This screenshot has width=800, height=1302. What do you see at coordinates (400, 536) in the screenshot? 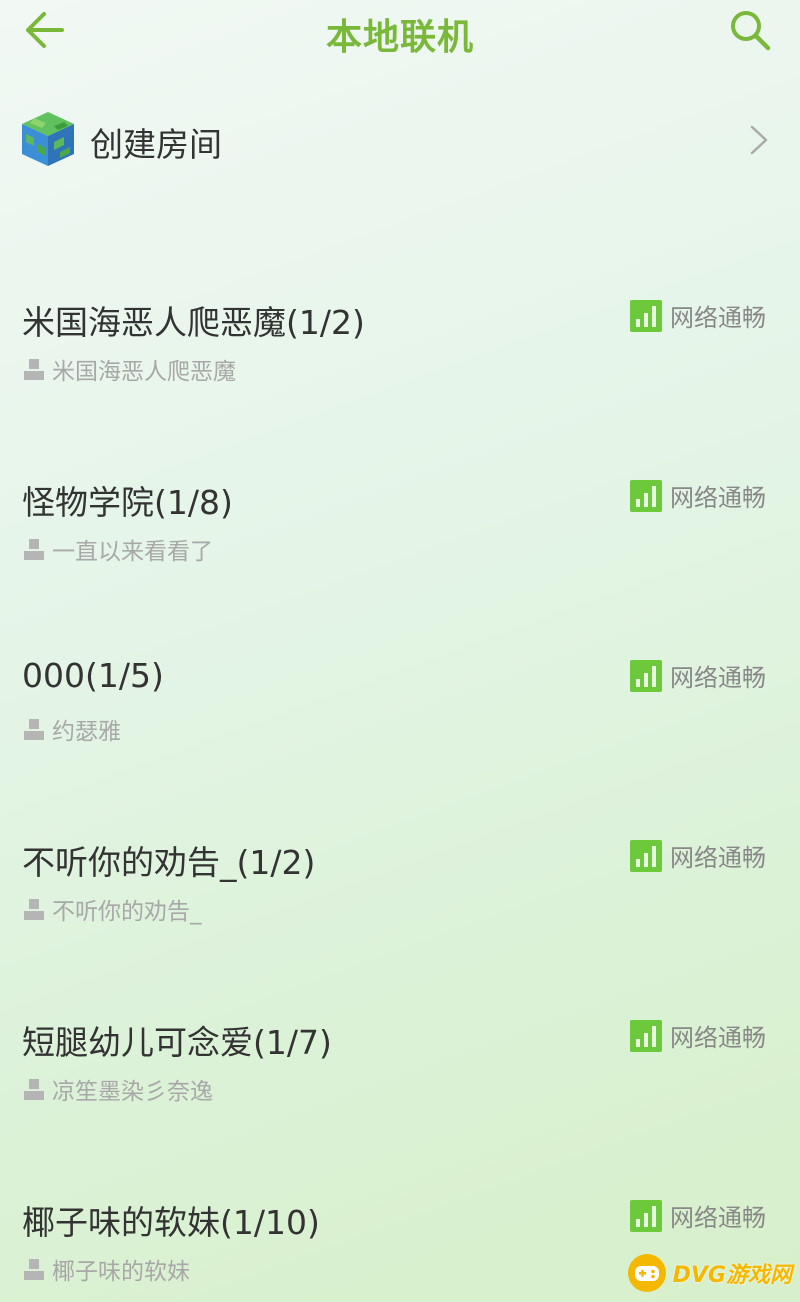
I see `room-item: 怪物学院(1/8) 网络通畅 一直以来看看了` at bounding box center [400, 536].